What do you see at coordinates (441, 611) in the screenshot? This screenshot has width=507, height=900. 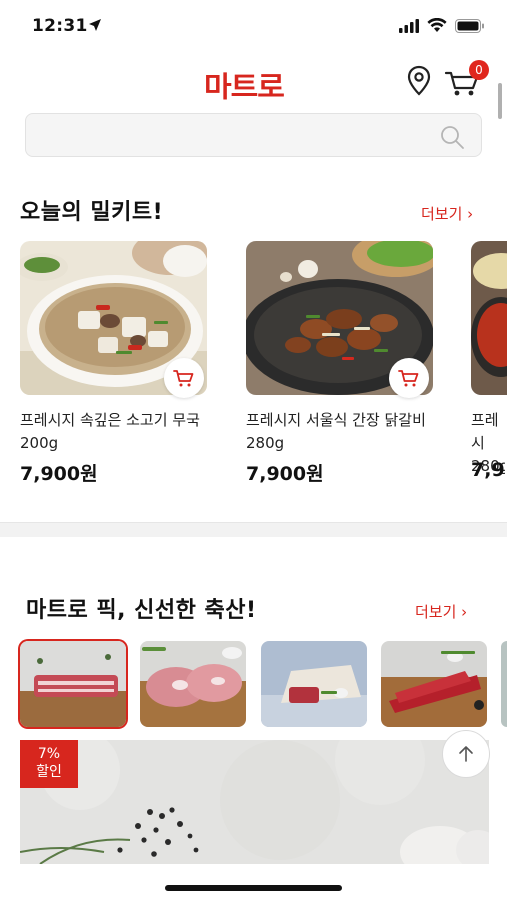 I see `more-link-meat: 더보기 ›` at bounding box center [441, 611].